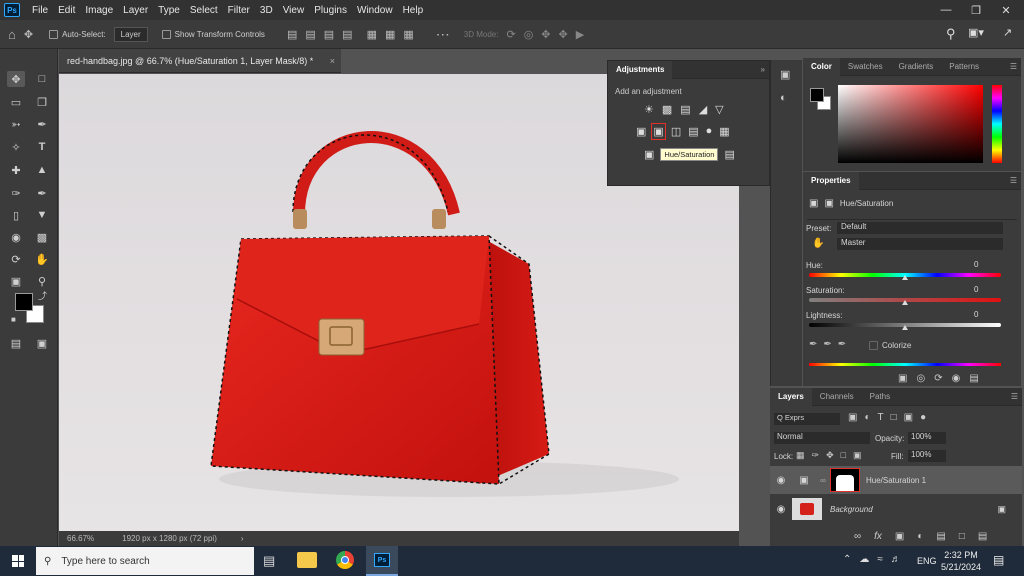 Image resolution: width=1024 pixels, height=576 pixels. Describe the element at coordinates (310, 34) in the screenshot. I see `align-center-icon: ▤` at that location.